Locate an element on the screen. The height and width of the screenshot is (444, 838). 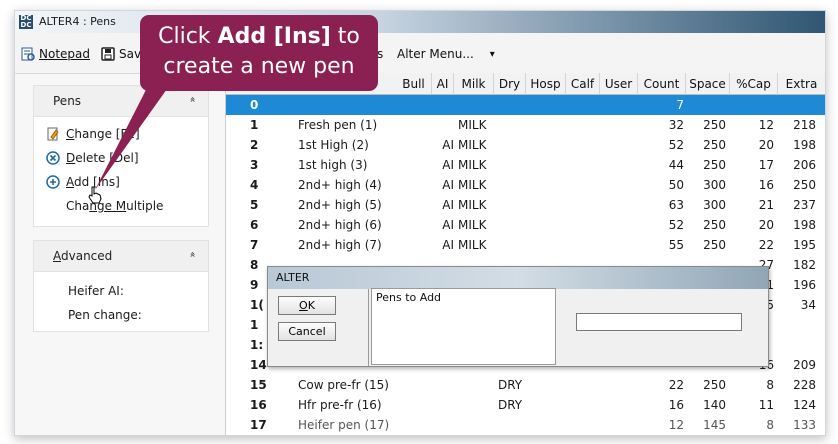
pen-number-cell: 0 is located at coordinates (254, 105).